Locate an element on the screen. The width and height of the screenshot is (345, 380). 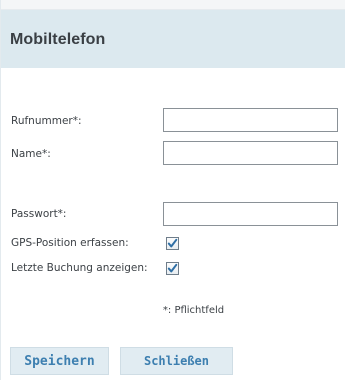
save-button: Speichern is located at coordinates (59, 361).